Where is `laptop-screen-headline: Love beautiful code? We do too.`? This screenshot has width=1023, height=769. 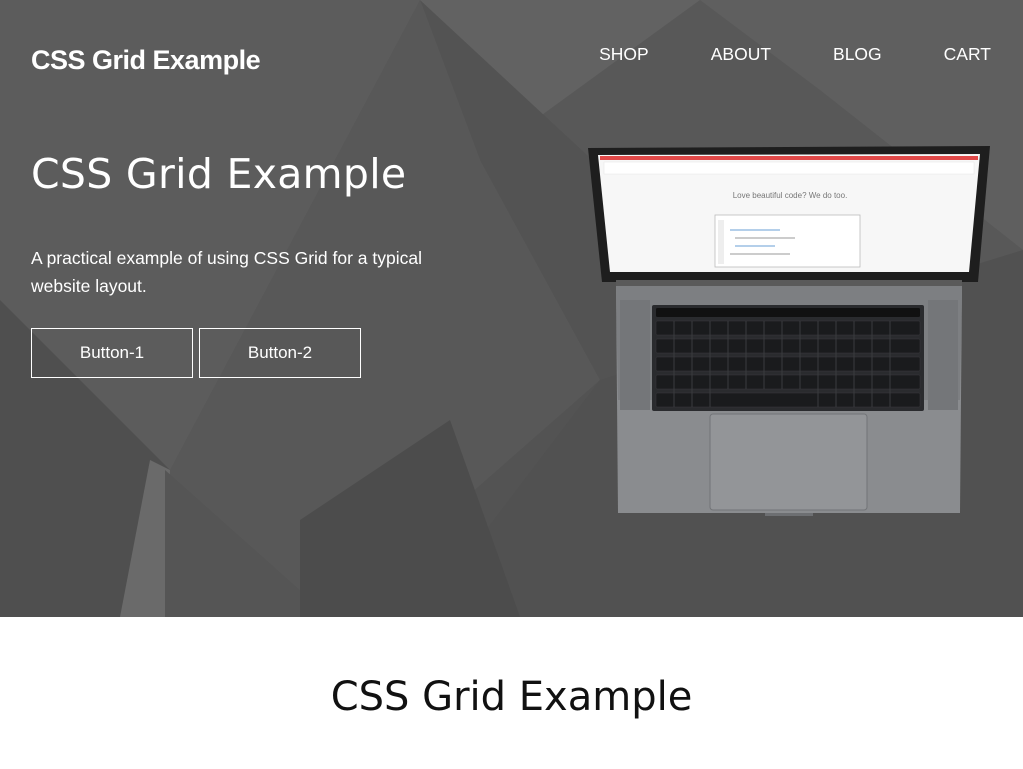 laptop-screen-headline: Love beautiful code? We do too. is located at coordinates (790, 195).